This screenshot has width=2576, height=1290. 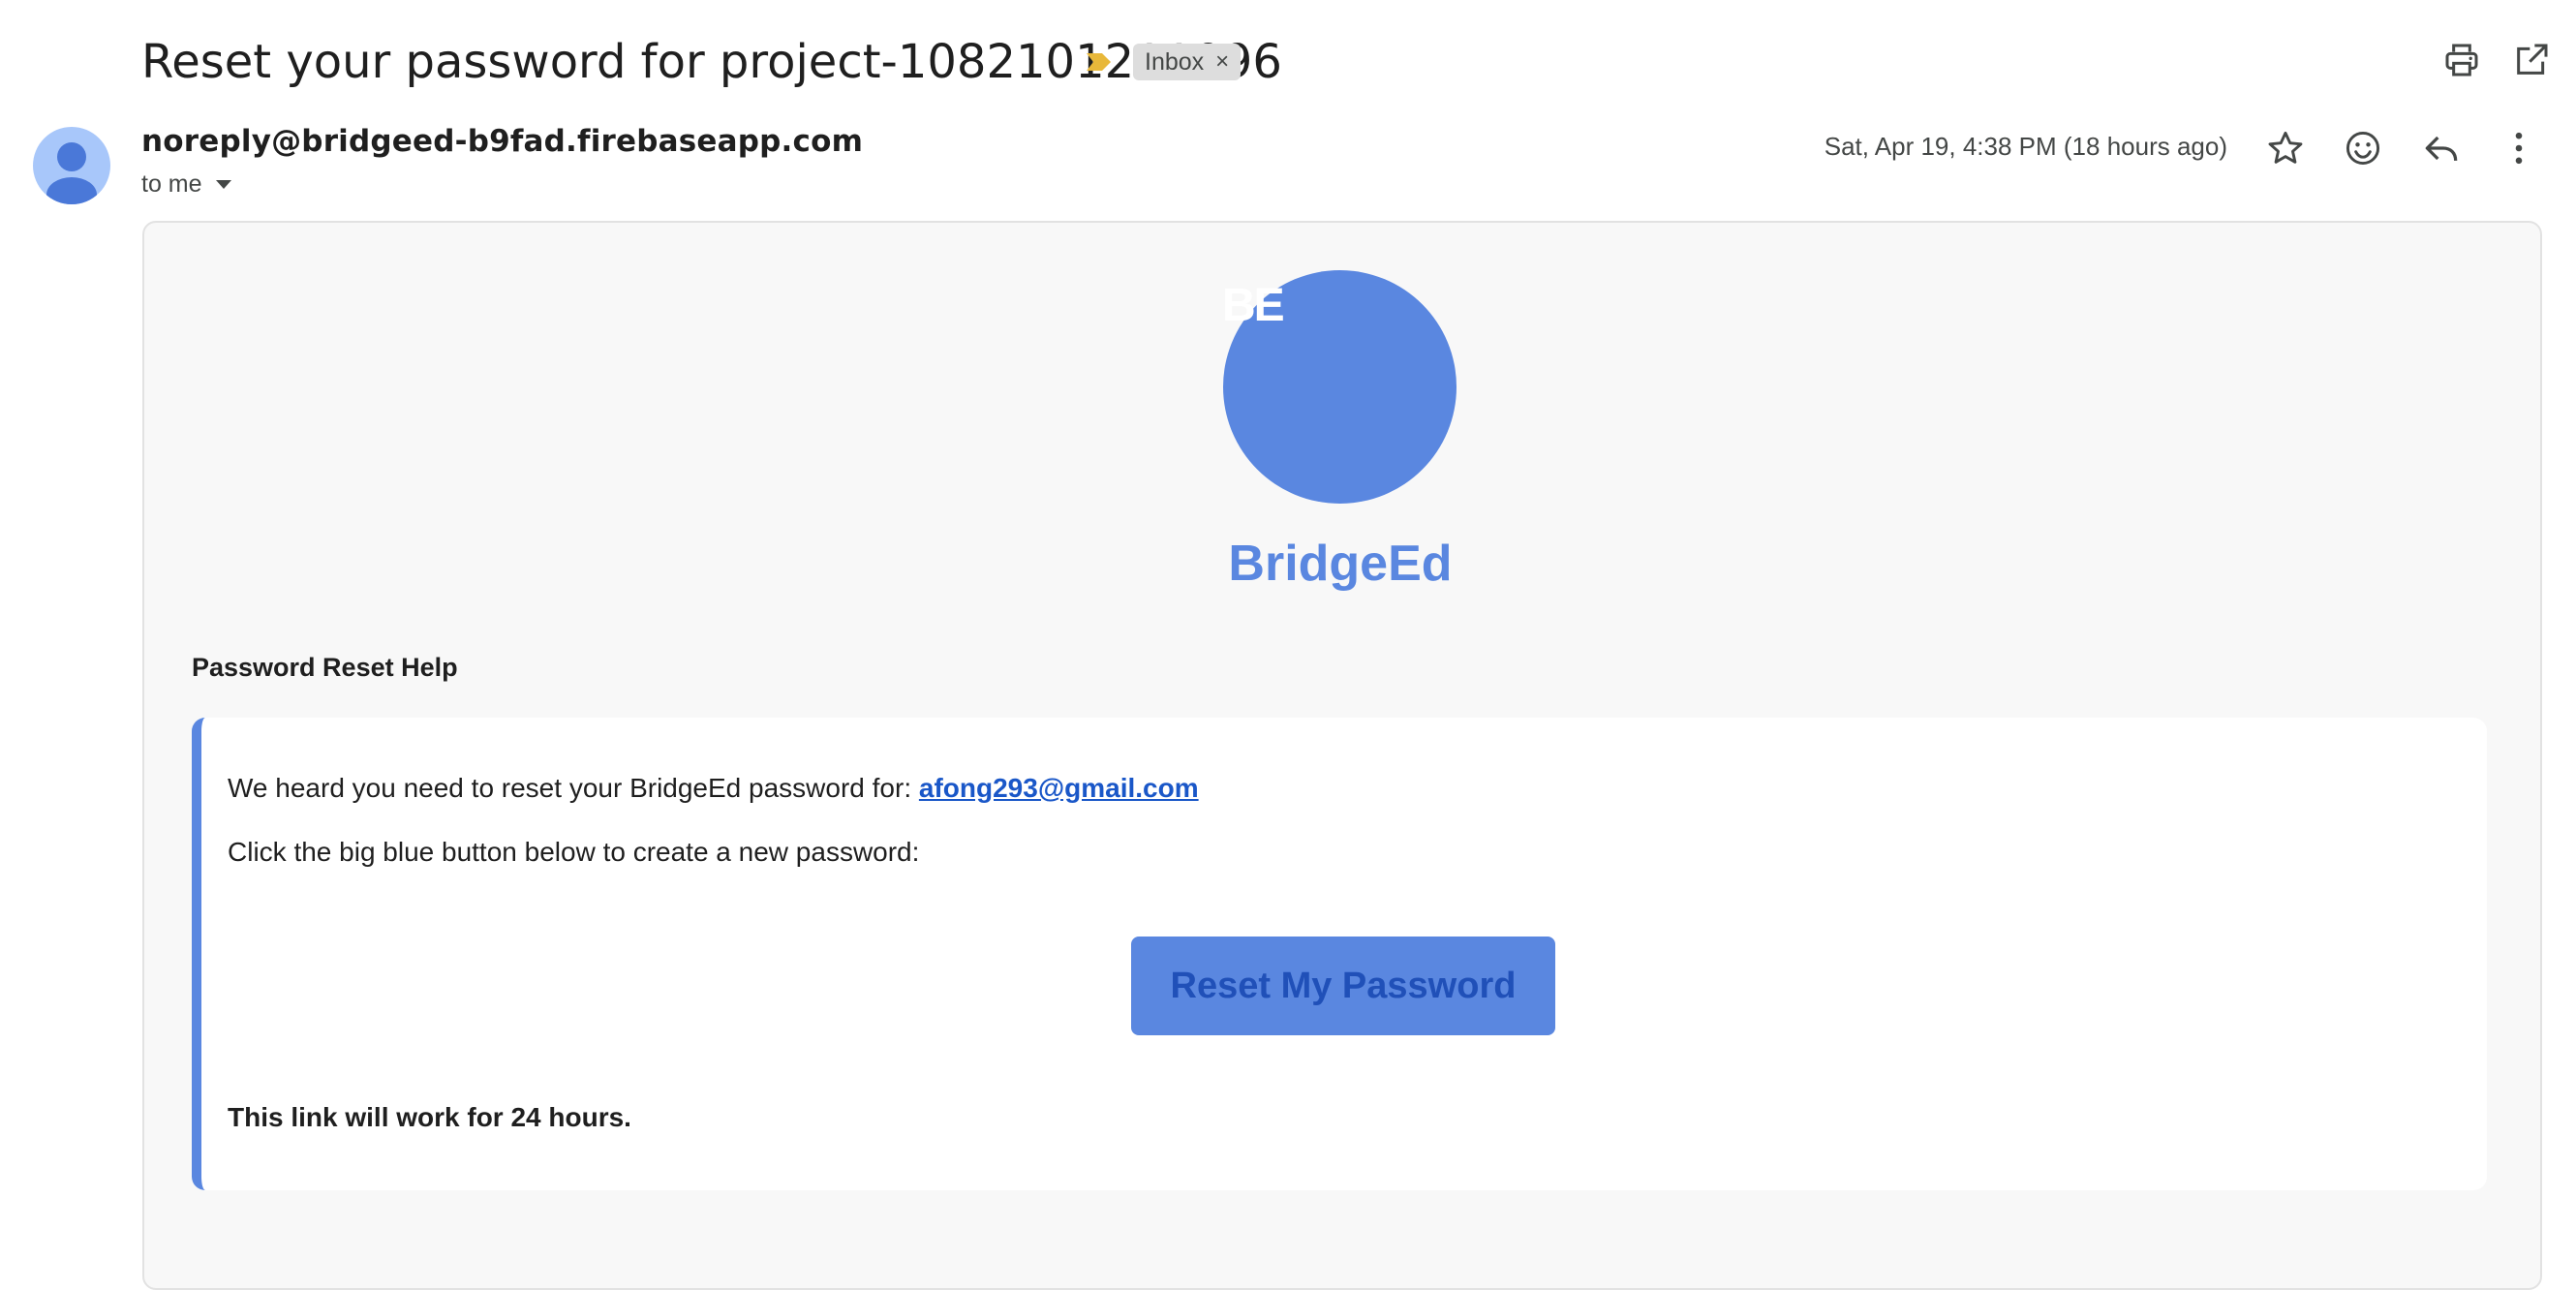 I want to click on sender-address: noreply@bridgeed-b9fad.firebaseapp.com, so click(x=502, y=141).